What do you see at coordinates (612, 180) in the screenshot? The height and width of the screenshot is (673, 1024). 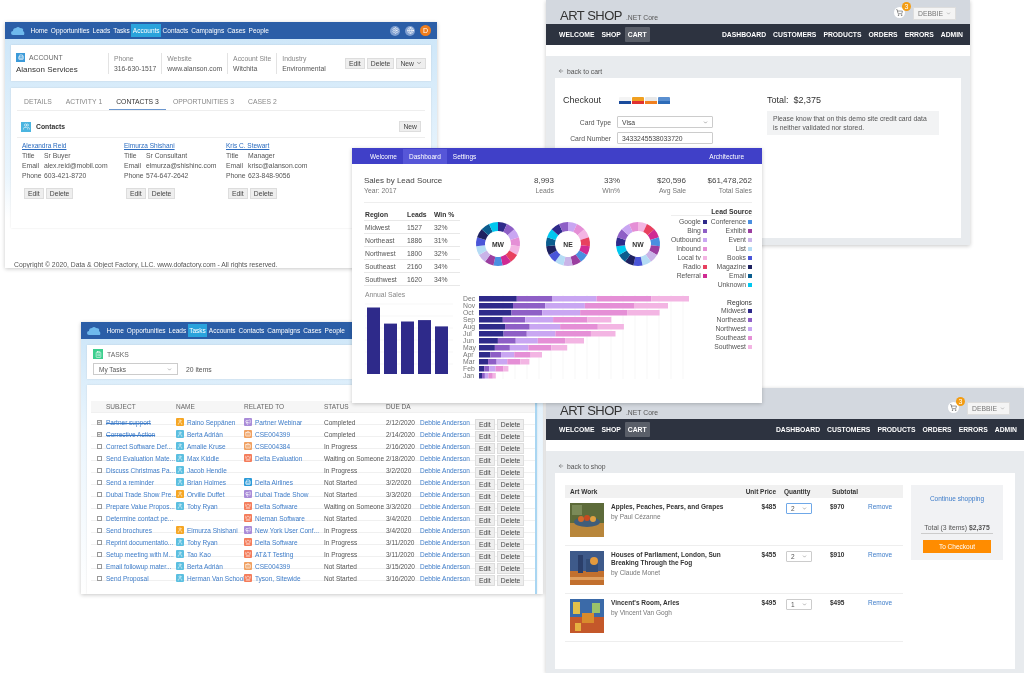 I see `stat-value: 33%` at bounding box center [612, 180].